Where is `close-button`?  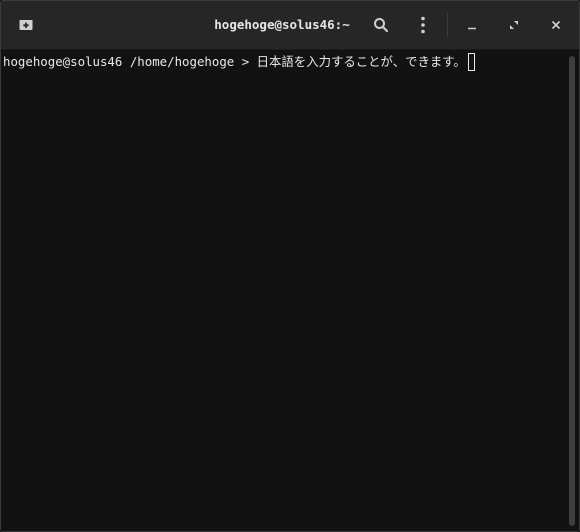 close-button is located at coordinates (556, 25).